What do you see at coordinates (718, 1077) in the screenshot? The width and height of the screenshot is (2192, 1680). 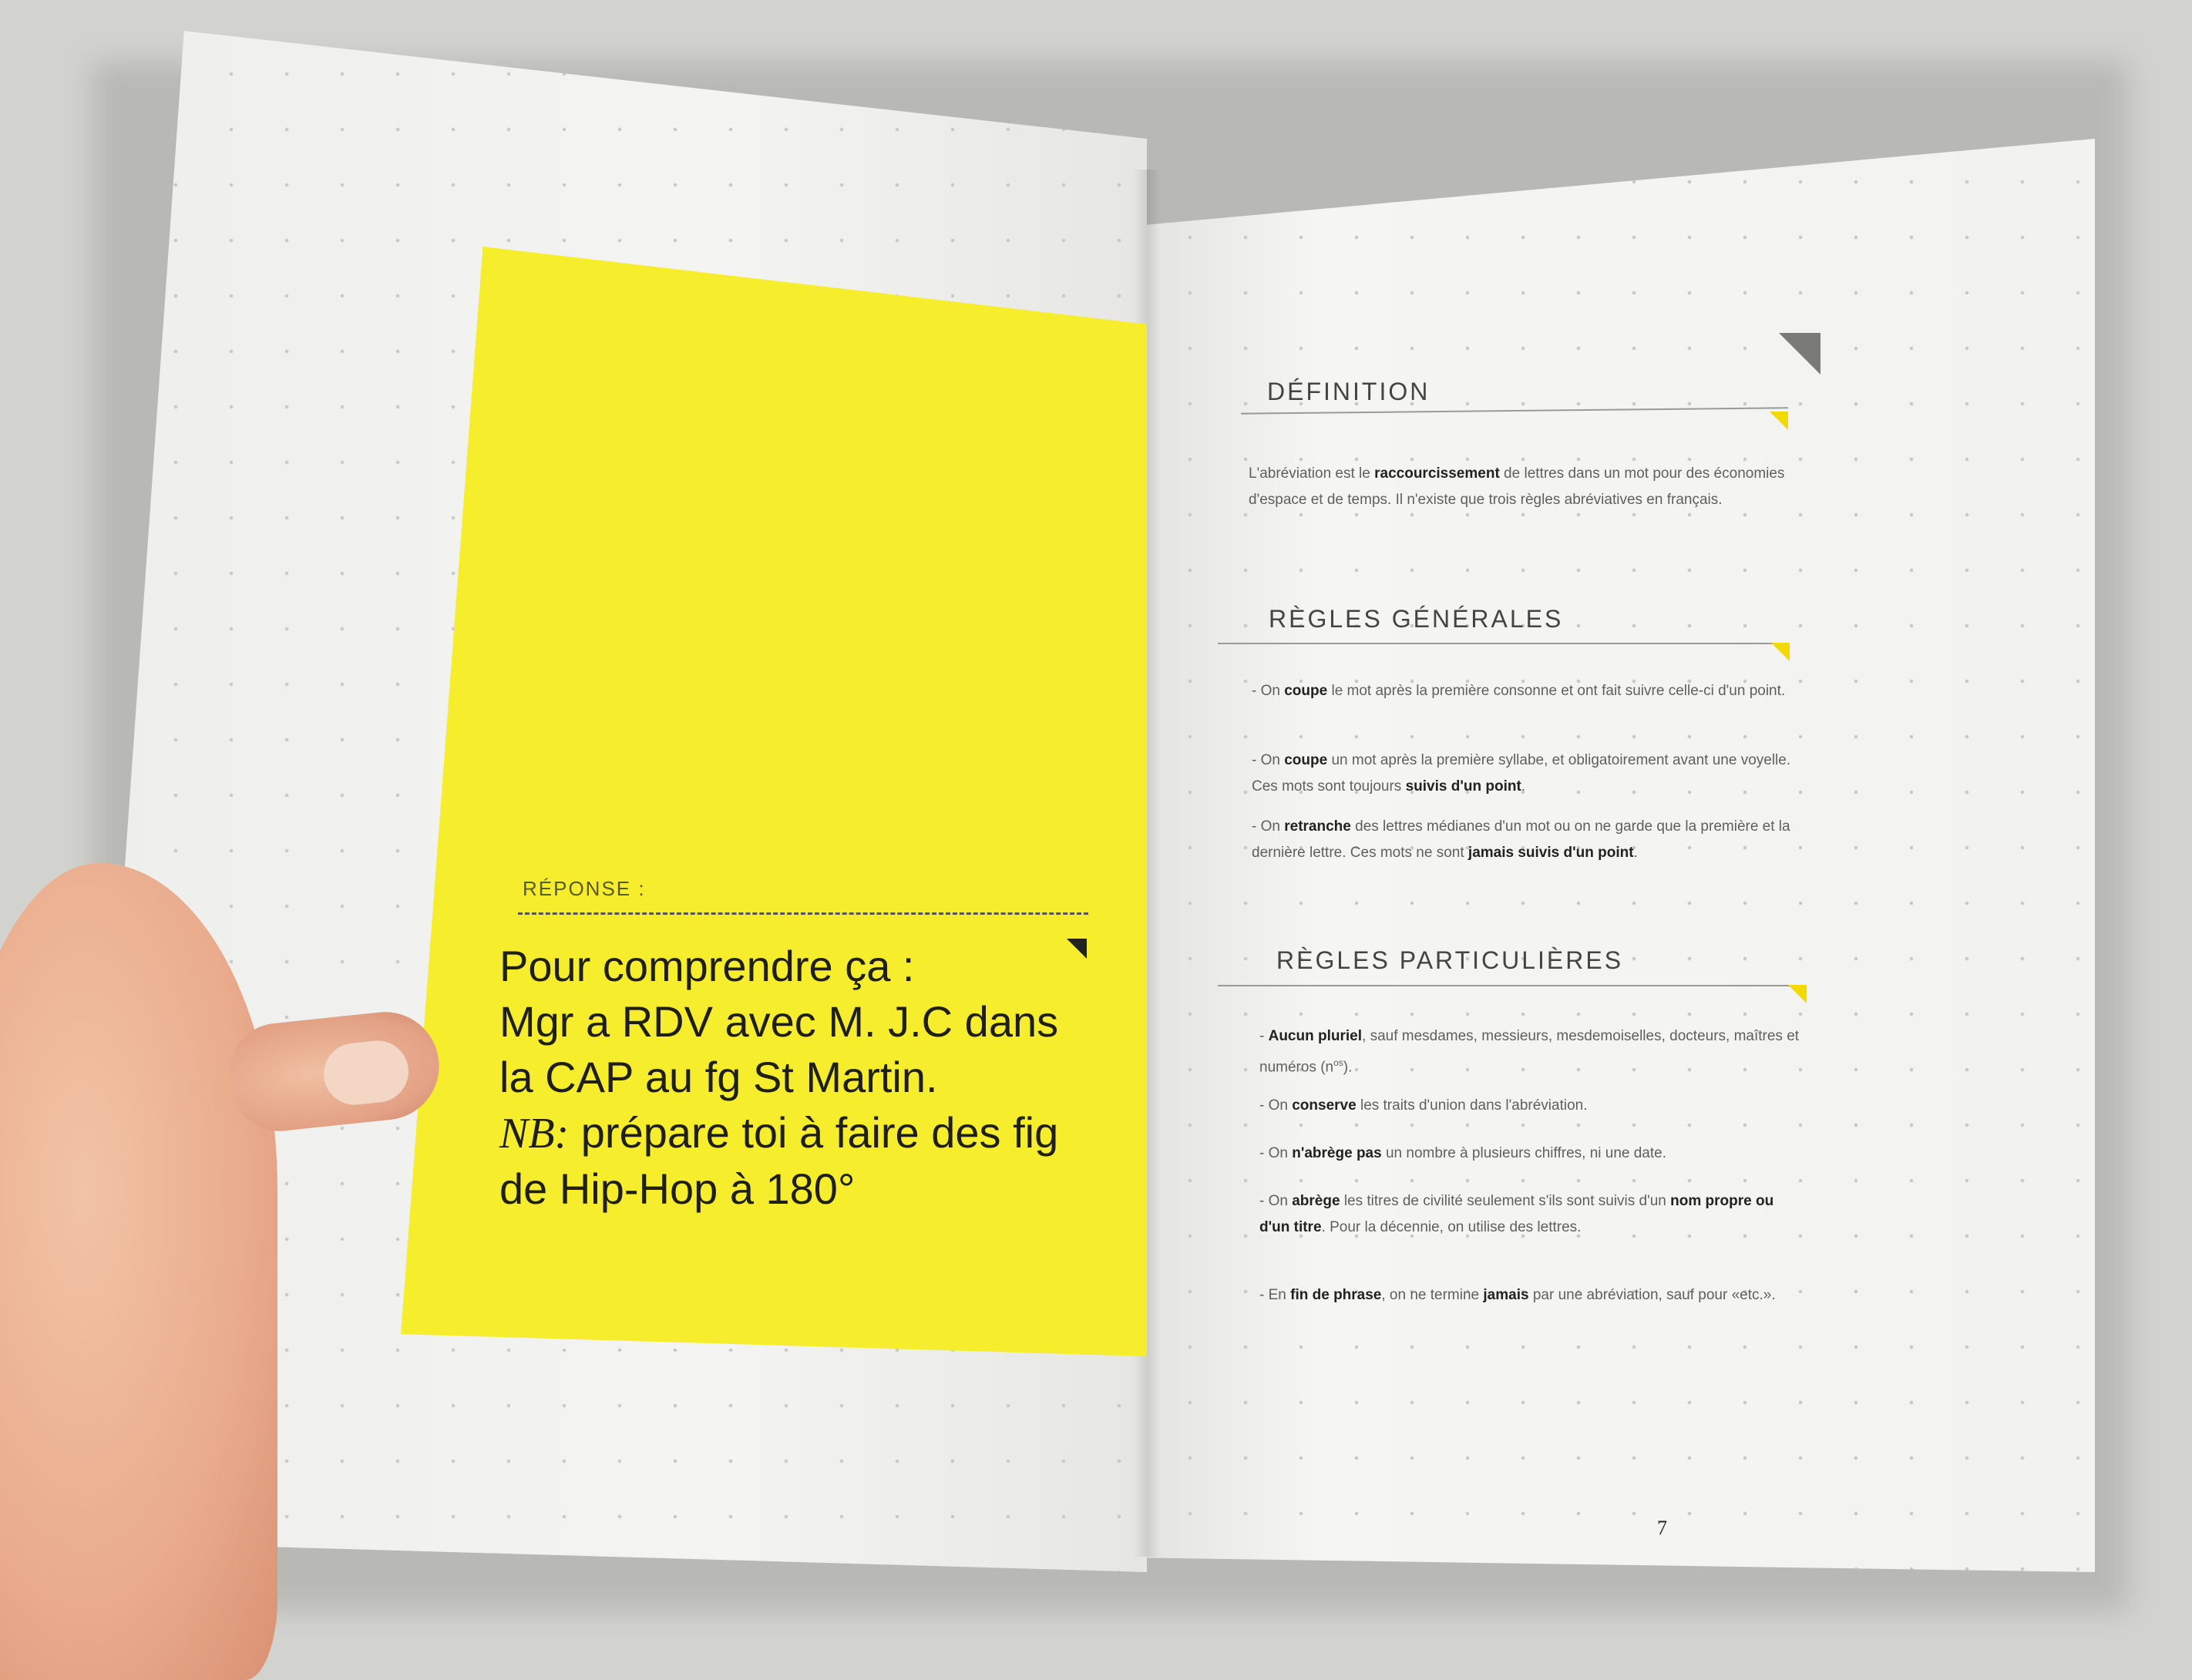 I see `answer-line: la CAP au fg St Martin.` at bounding box center [718, 1077].